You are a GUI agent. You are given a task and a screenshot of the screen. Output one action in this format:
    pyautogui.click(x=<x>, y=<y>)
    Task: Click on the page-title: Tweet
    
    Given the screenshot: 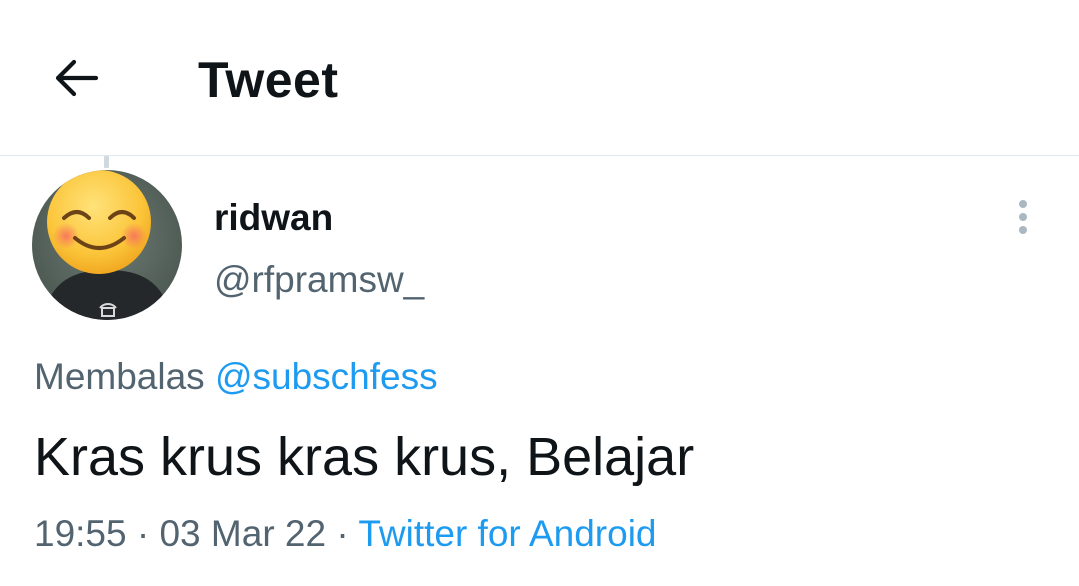 What is the action you would take?
    pyautogui.click(x=268, y=80)
    